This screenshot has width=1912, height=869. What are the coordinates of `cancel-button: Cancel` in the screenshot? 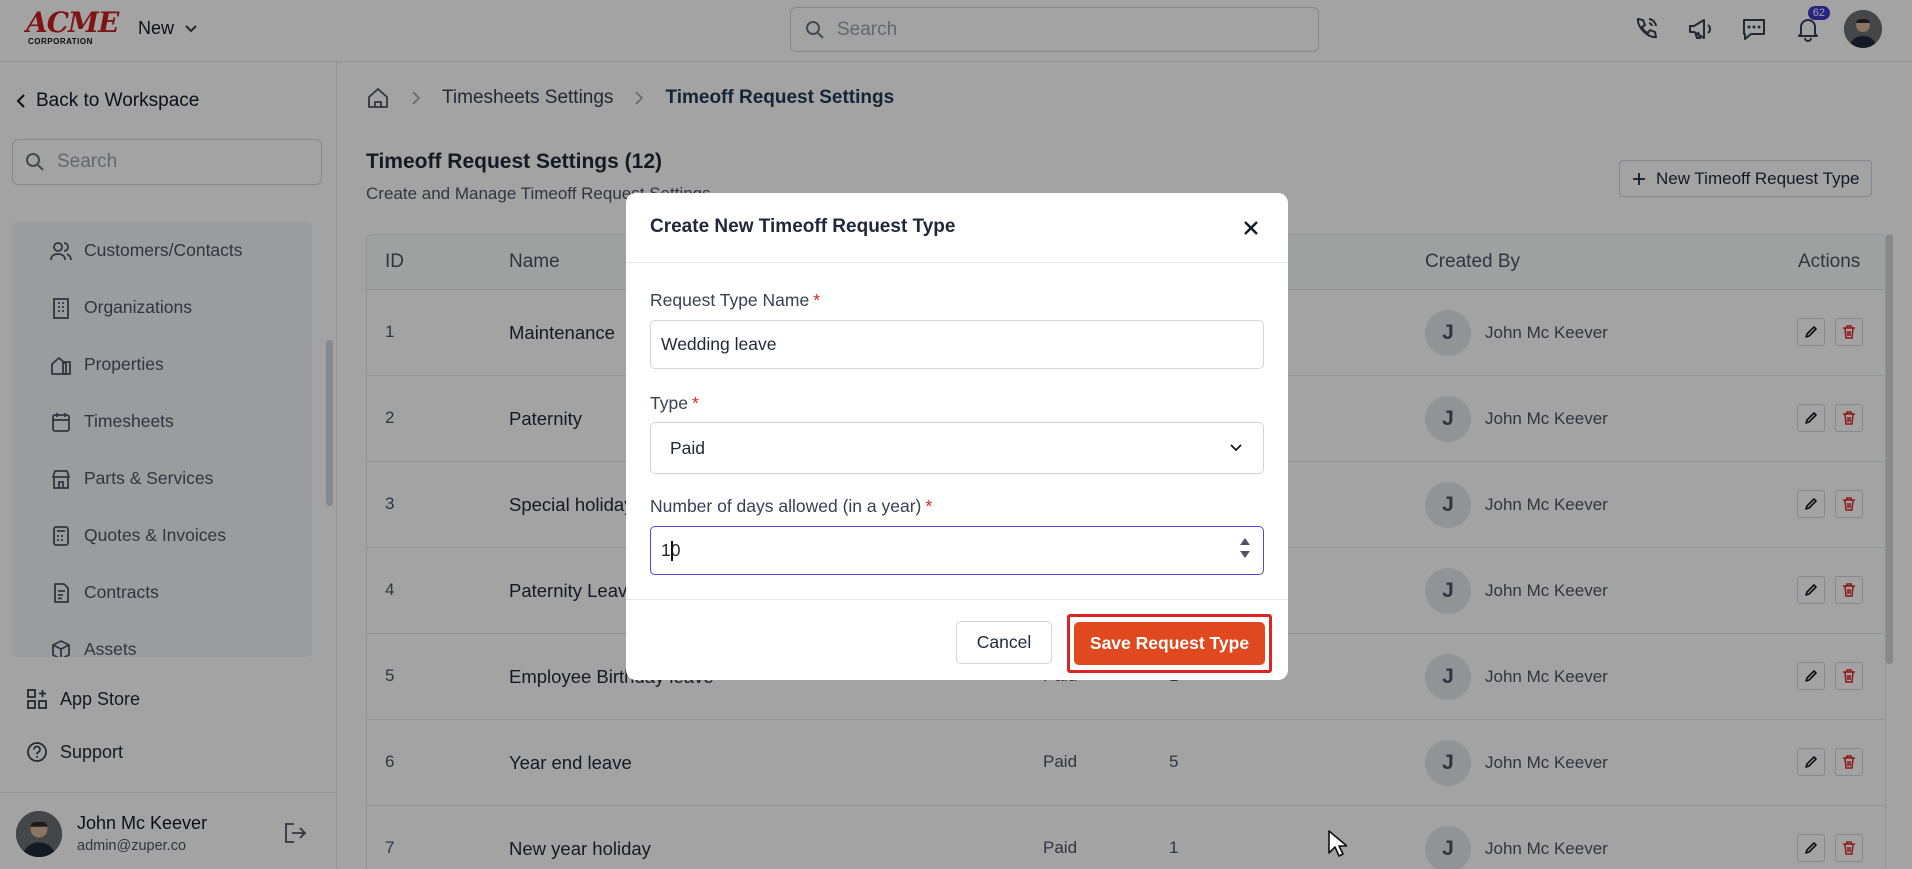 It's located at (1004, 642).